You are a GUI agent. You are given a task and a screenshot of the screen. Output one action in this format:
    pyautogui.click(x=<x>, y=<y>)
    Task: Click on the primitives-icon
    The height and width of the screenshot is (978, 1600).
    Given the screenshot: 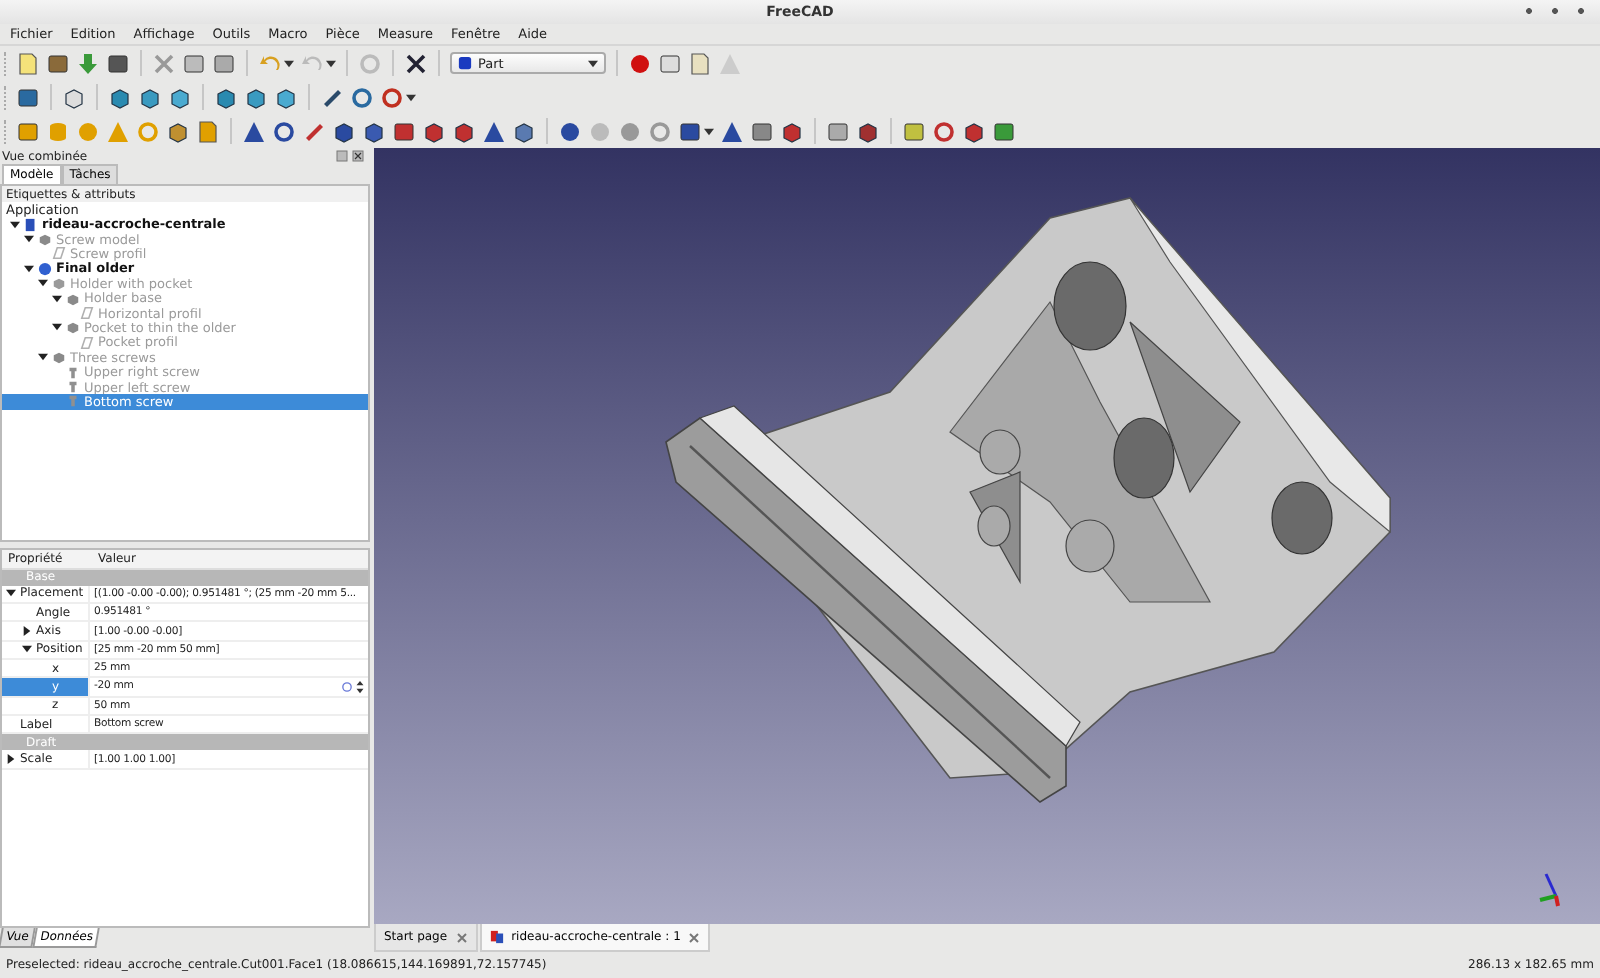 What is the action you would take?
    pyautogui.click(x=178, y=131)
    